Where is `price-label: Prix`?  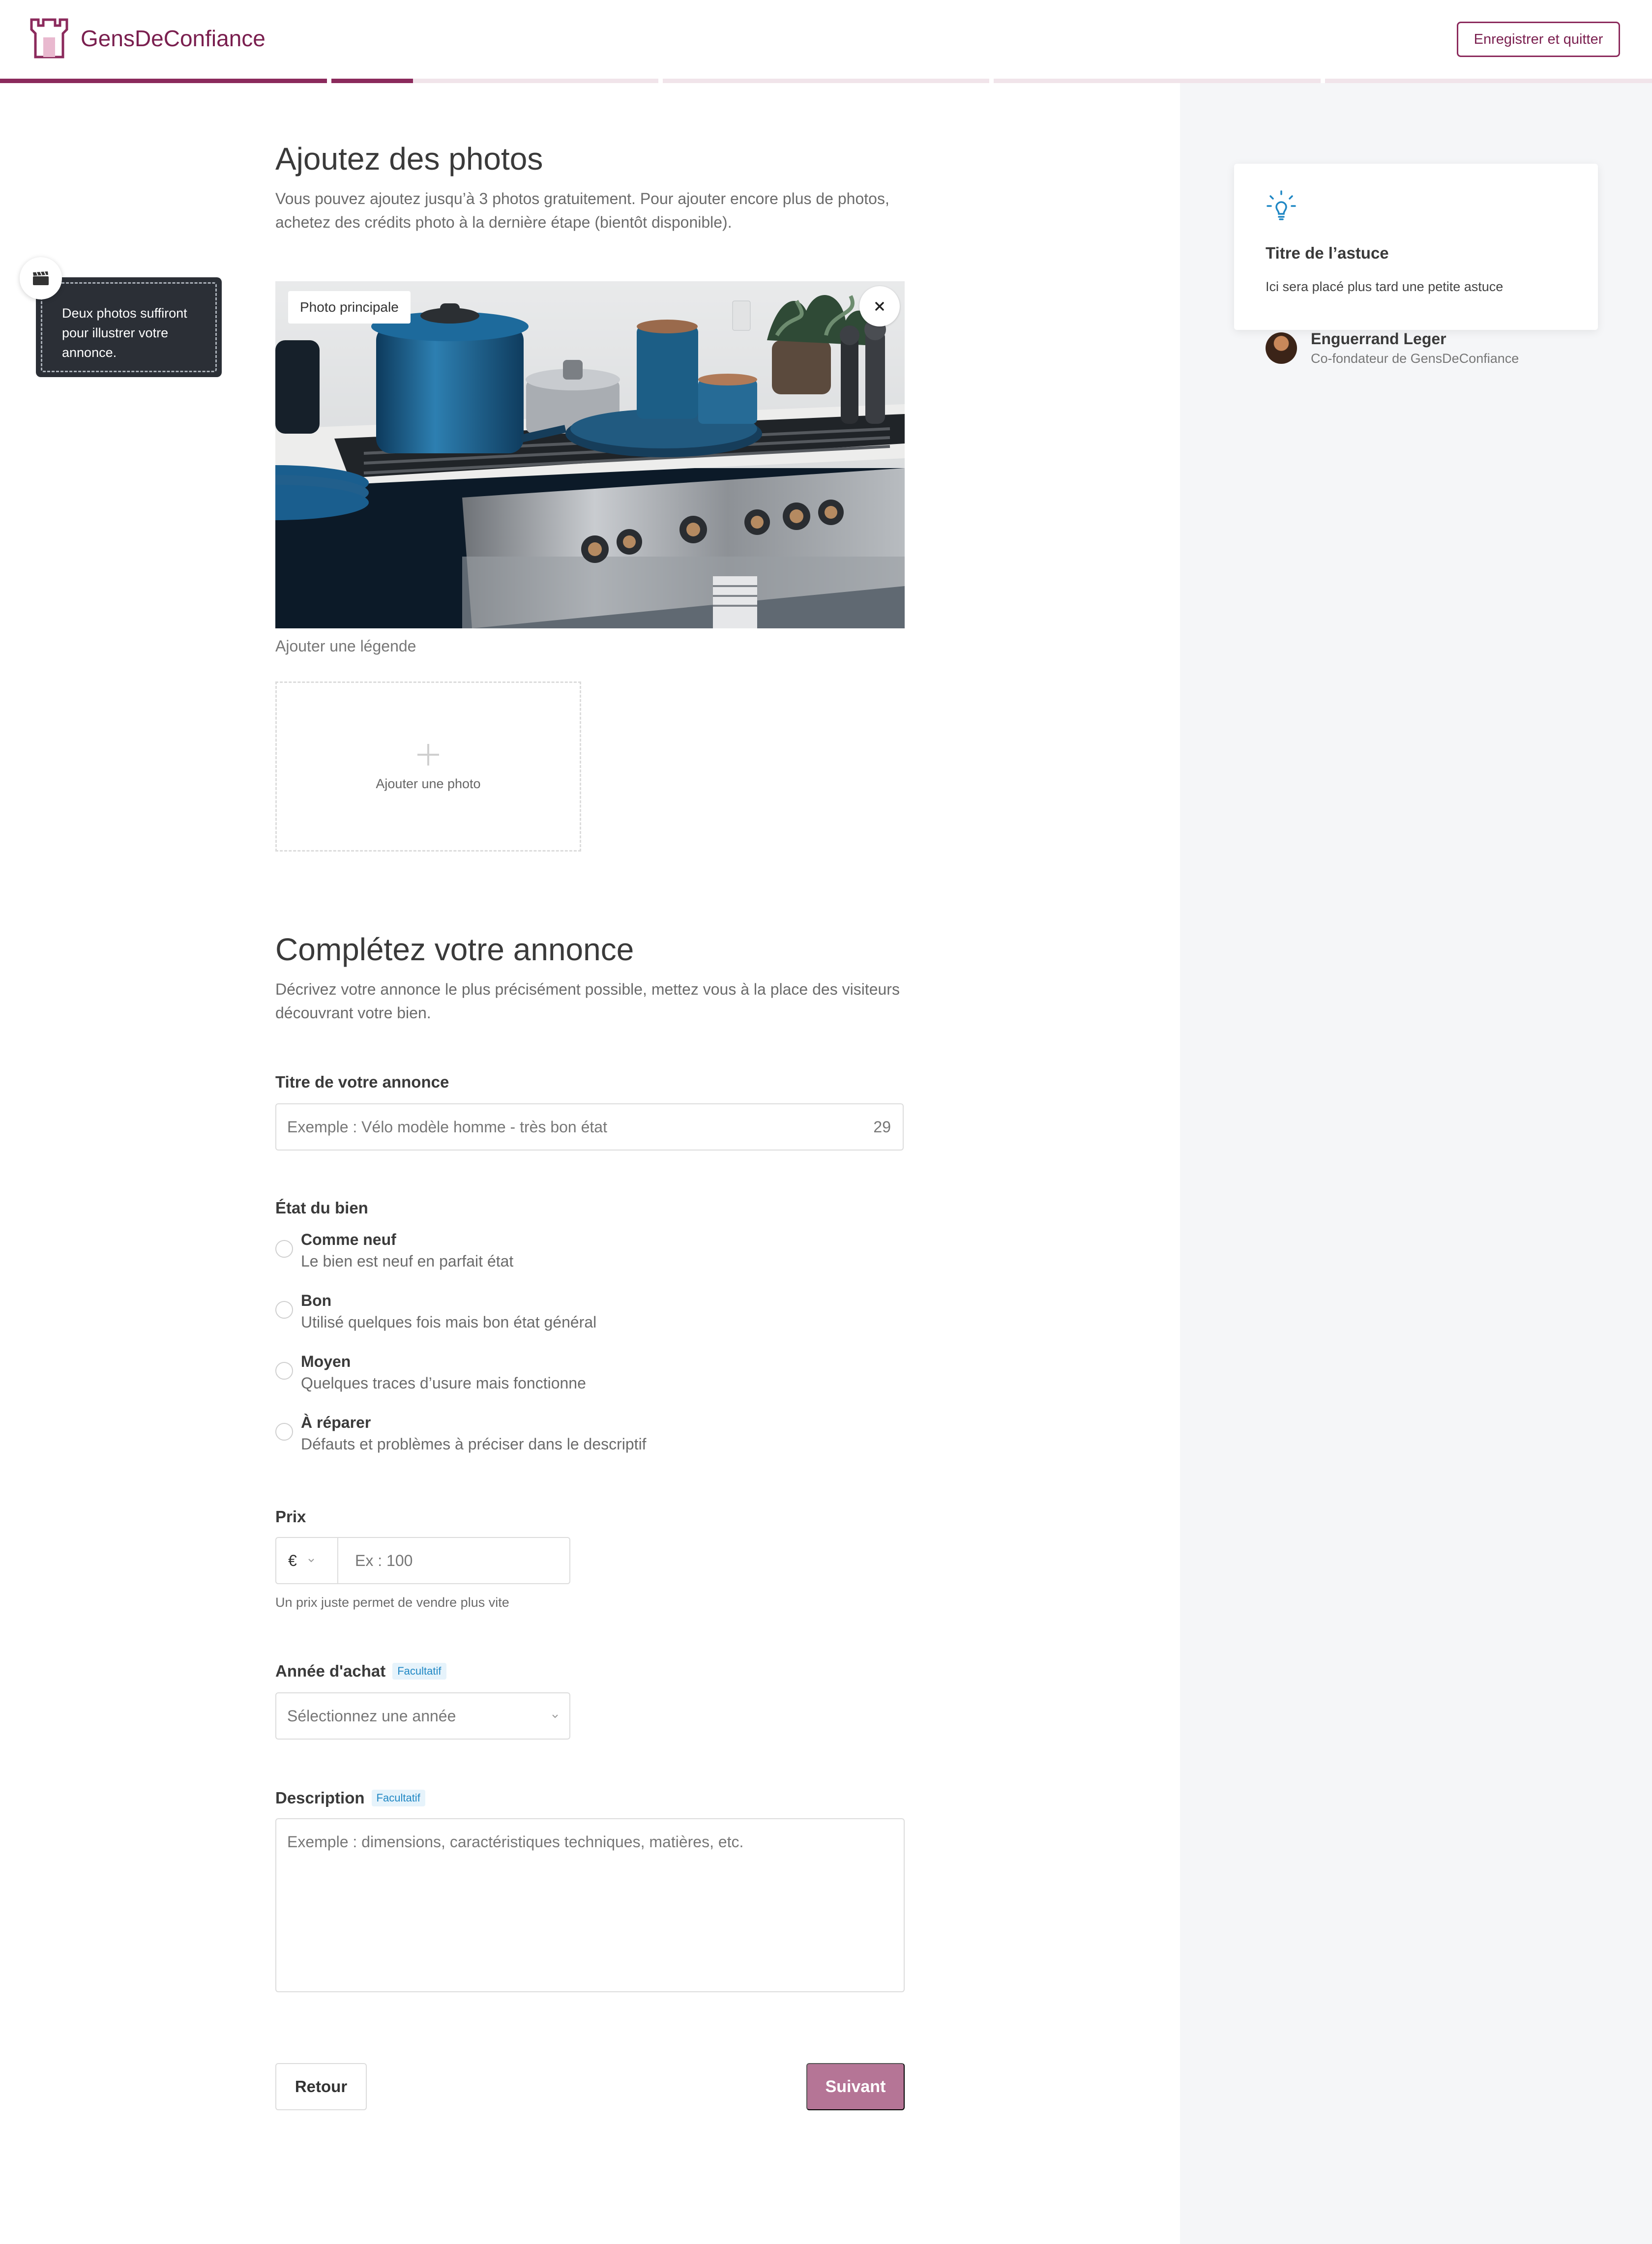
price-label: Prix is located at coordinates (290, 1516).